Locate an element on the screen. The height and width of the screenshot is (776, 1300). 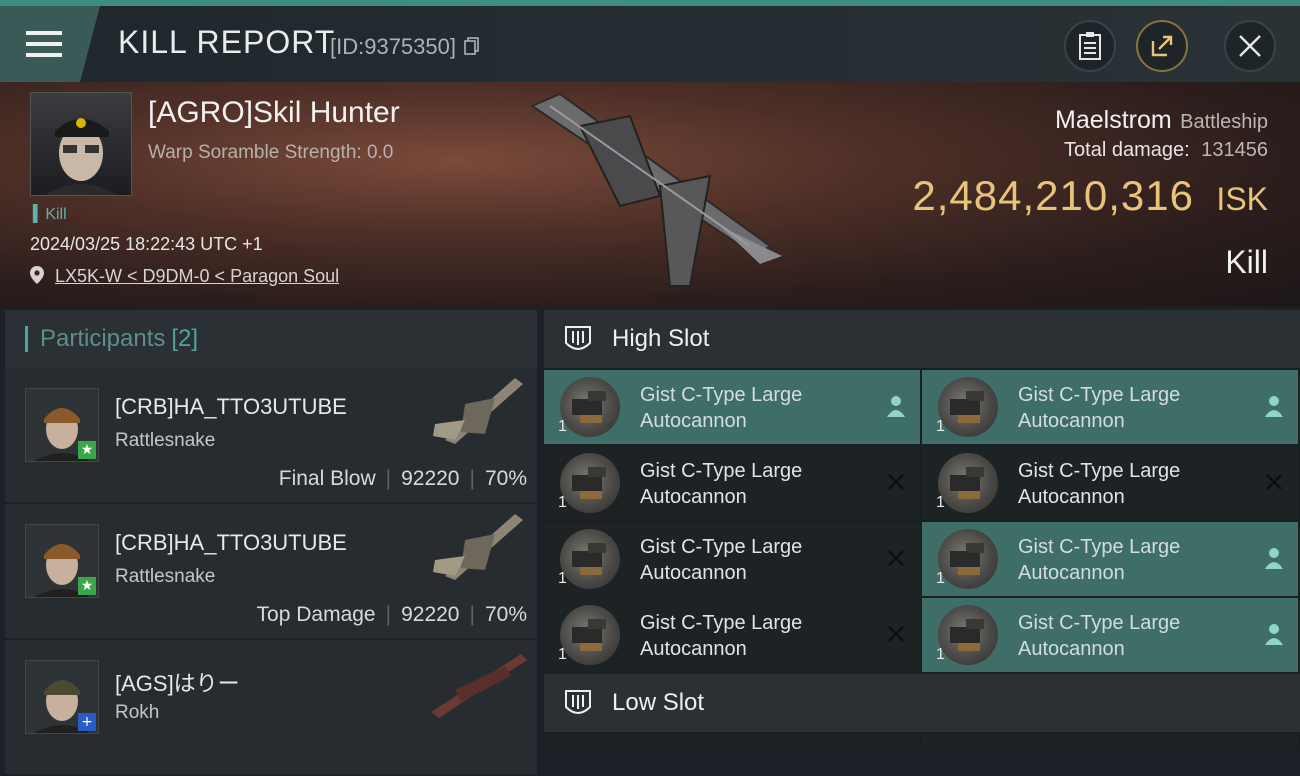
victim-avatar is located at coordinates (81, 144).